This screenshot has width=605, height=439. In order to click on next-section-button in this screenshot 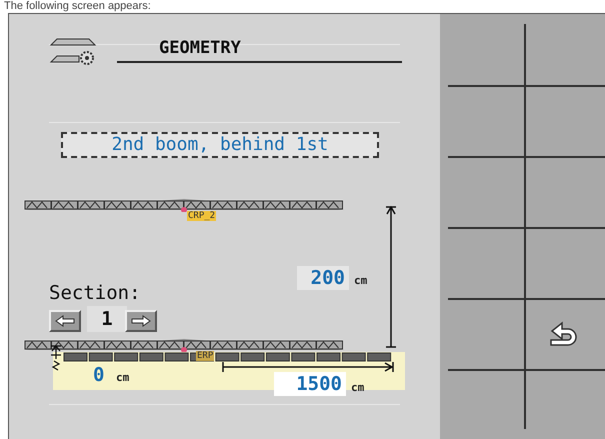, I will do `click(141, 321)`.